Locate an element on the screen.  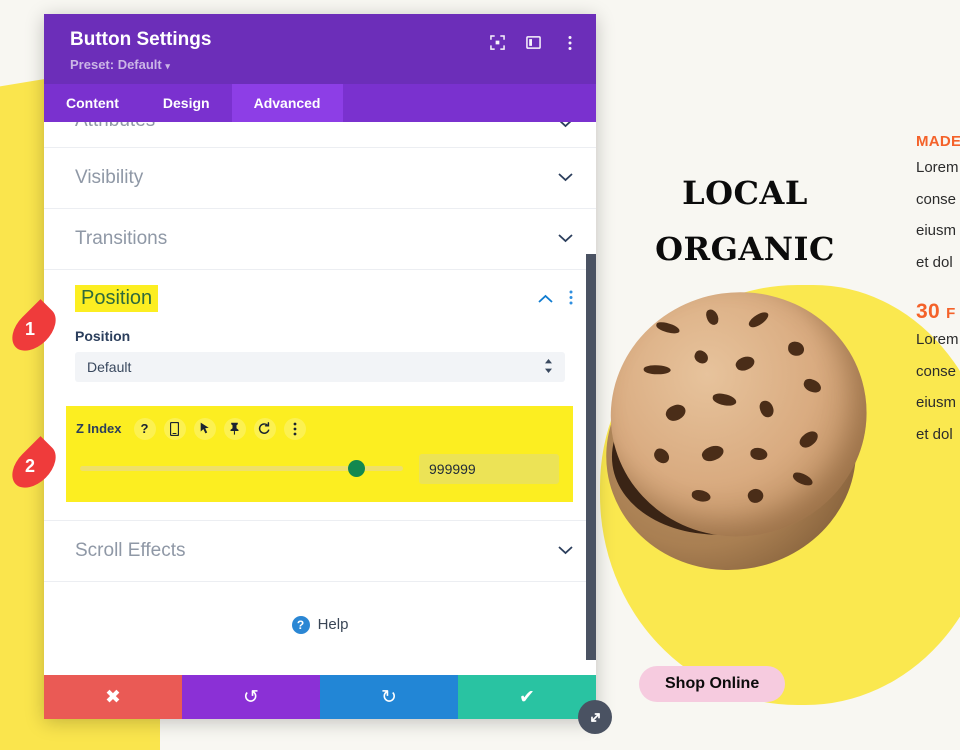
position-field: Position Default is located at coordinates (320, 355).